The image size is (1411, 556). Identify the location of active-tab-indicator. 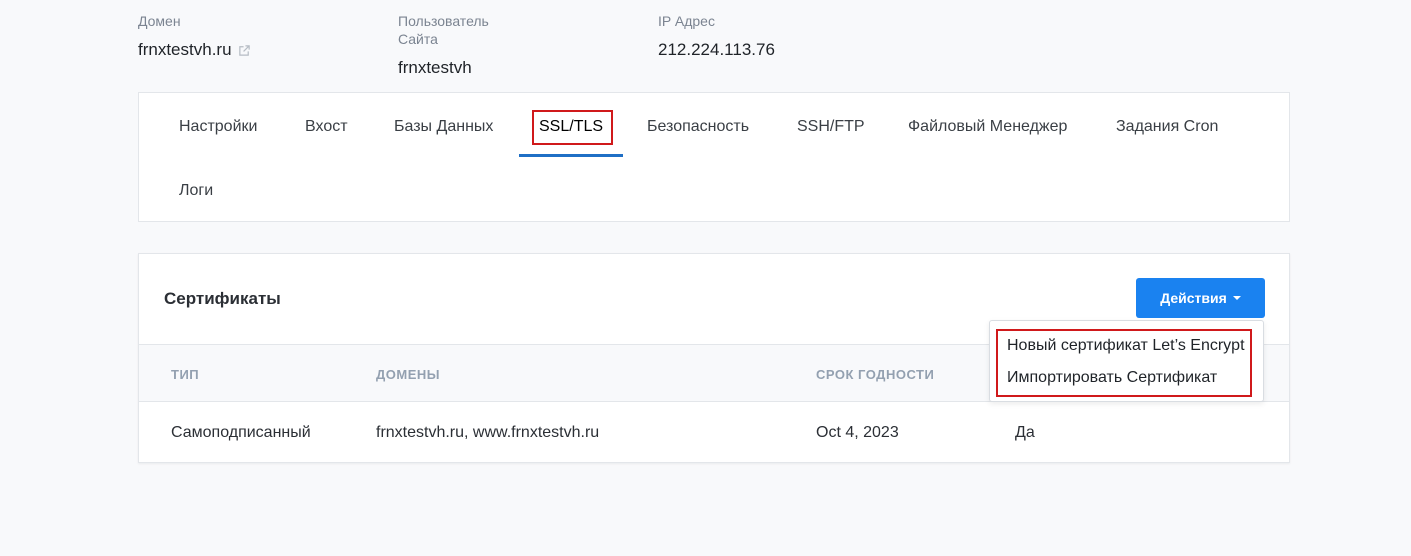
(571, 155).